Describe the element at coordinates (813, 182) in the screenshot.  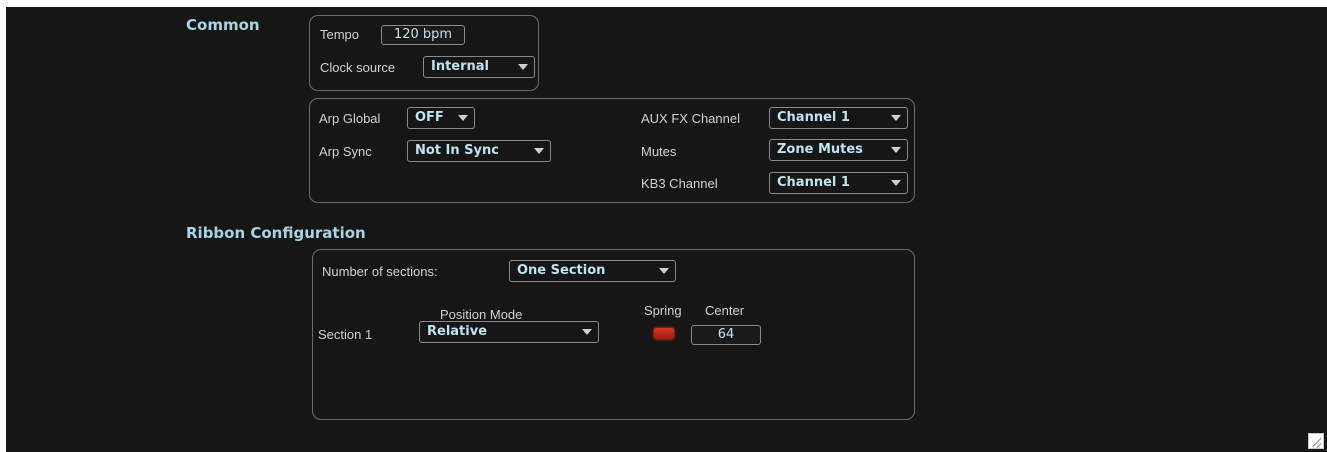
I see `kb3-channel-value: Channel 1` at that location.